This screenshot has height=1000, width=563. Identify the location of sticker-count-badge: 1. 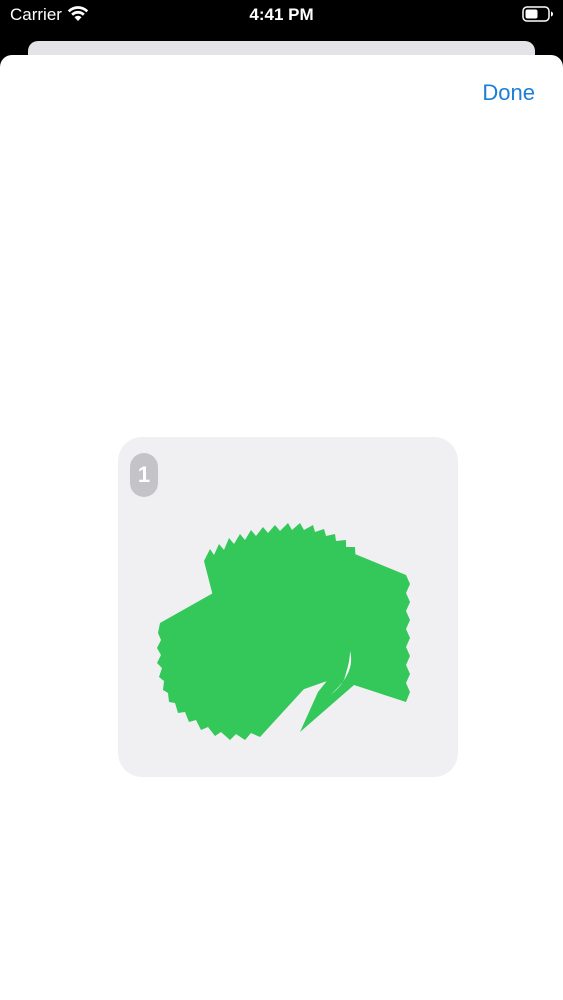
(144, 475).